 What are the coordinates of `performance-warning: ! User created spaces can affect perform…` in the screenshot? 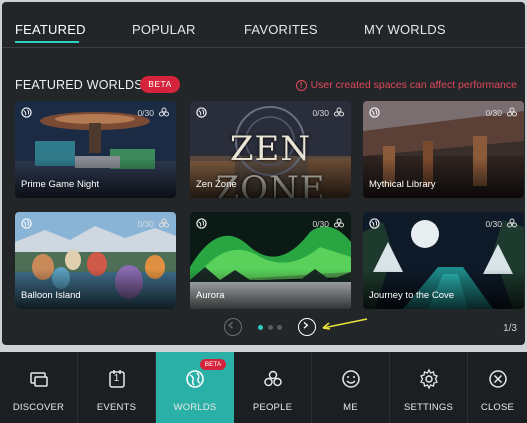 It's located at (406, 85).